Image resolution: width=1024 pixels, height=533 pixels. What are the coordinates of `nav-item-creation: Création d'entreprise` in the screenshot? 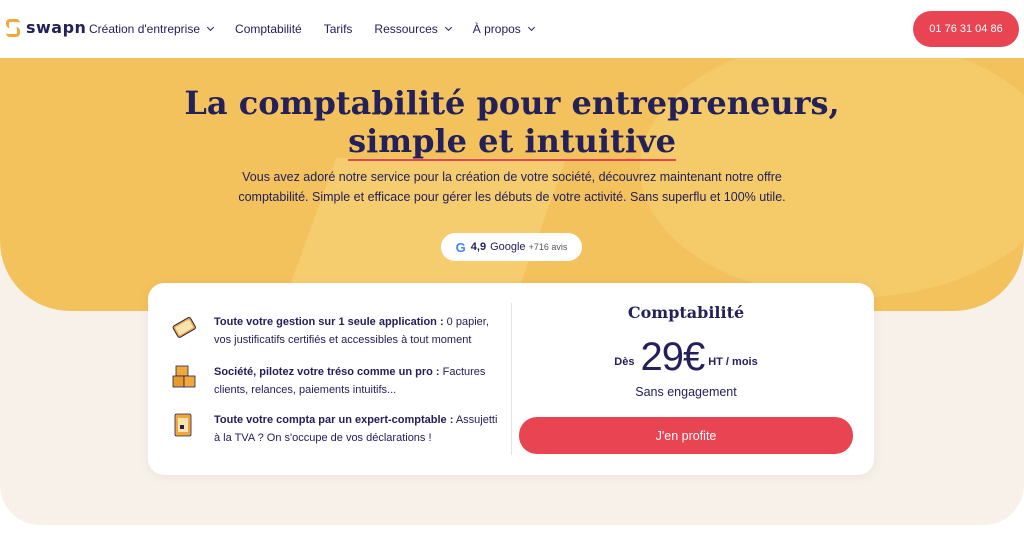 It's located at (152, 29).